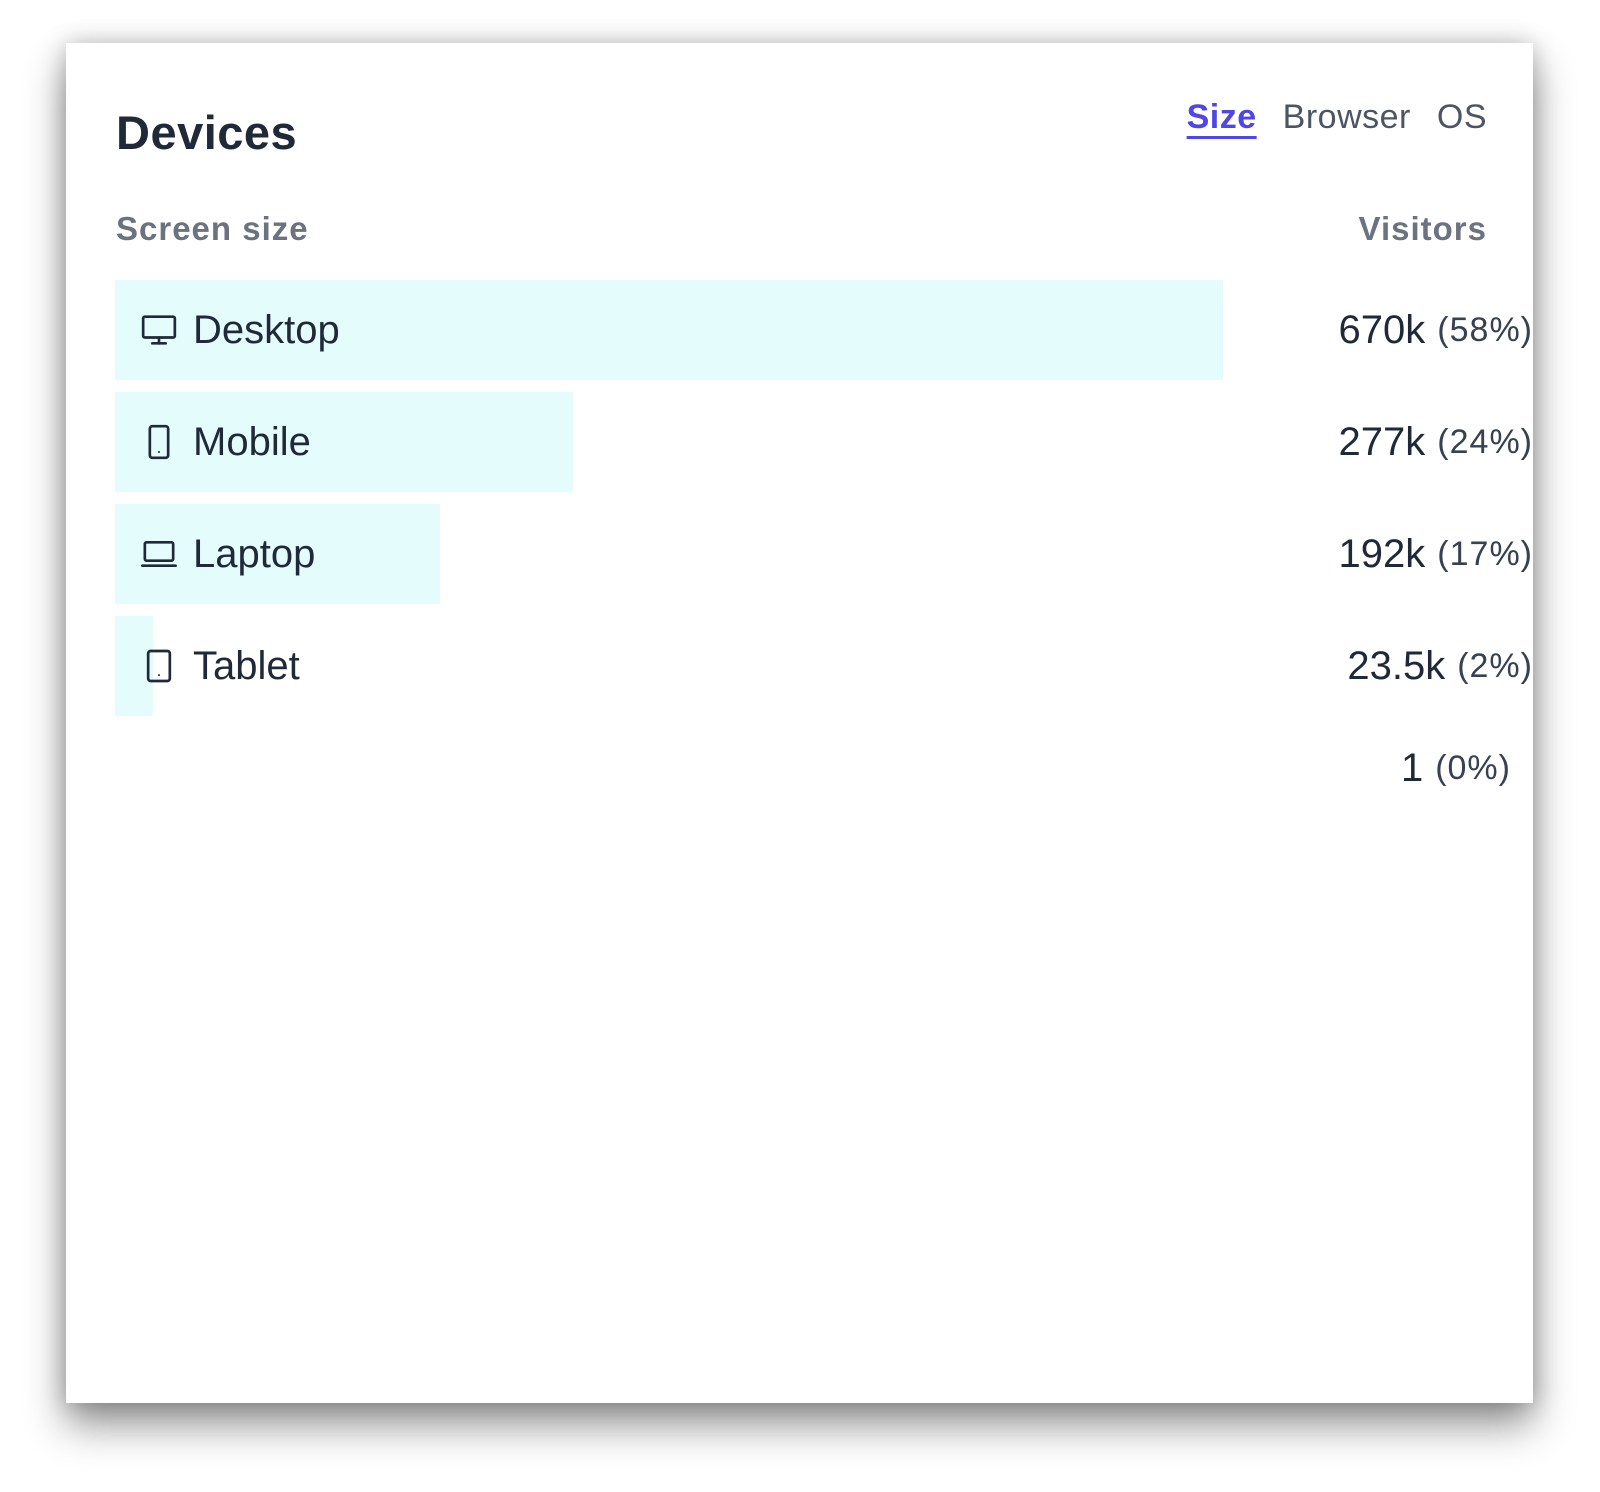  What do you see at coordinates (1412, 767) in the screenshot?
I see `visitor-count: 1` at bounding box center [1412, 767].